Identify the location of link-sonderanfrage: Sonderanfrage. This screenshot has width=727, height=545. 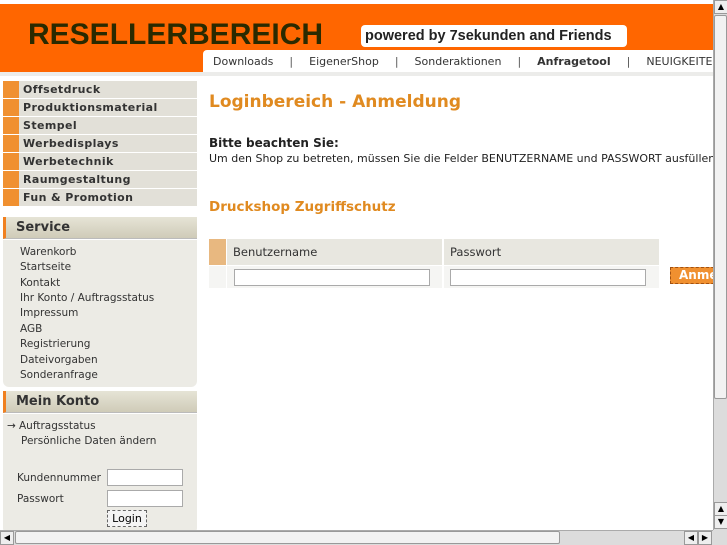
(59, 375).